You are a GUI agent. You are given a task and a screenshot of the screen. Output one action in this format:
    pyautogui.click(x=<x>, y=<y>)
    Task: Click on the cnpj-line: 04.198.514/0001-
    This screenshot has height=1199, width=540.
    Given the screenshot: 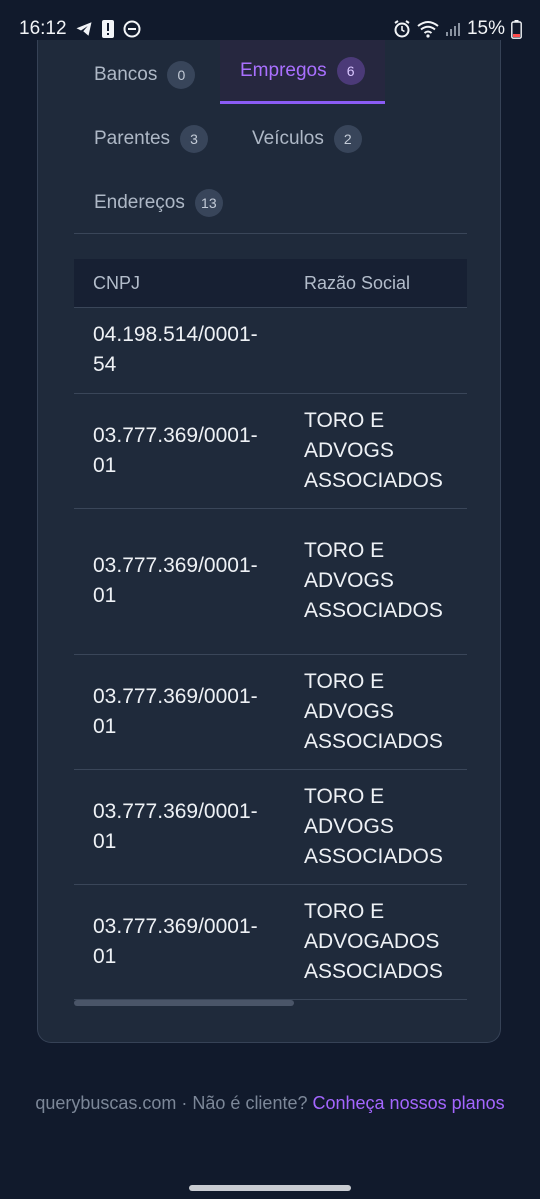 What is the action you would take?
    pyautogui.click(x=175, y=334)
    